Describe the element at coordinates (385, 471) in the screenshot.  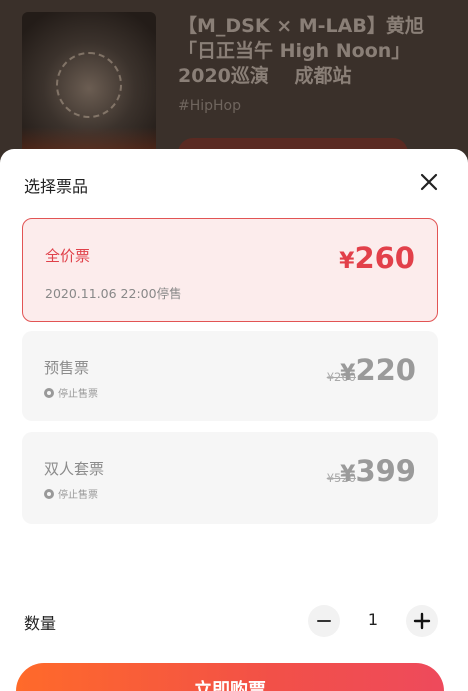
I see `price-value: 399` at that location.